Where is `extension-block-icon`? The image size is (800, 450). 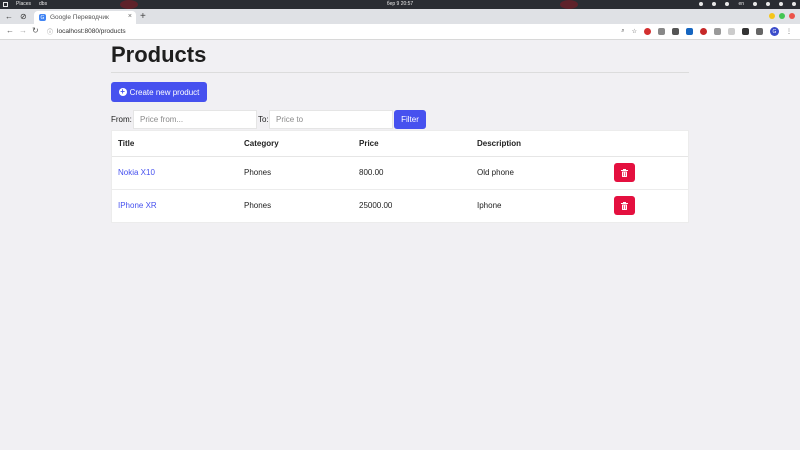 extension-block-icon is located at coordinates (703, 31).